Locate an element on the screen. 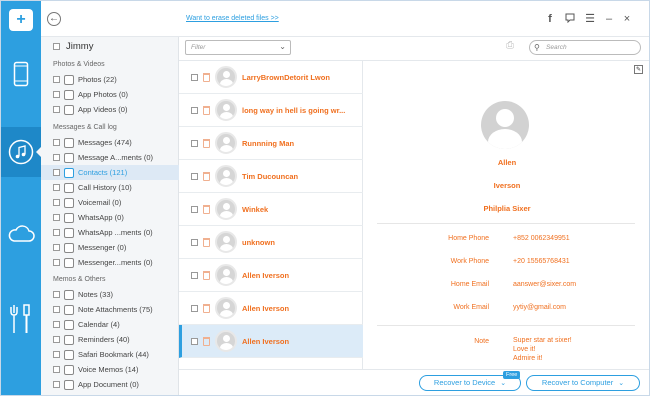  back-arrow-icon: ← is located at coordinates (54, 19).